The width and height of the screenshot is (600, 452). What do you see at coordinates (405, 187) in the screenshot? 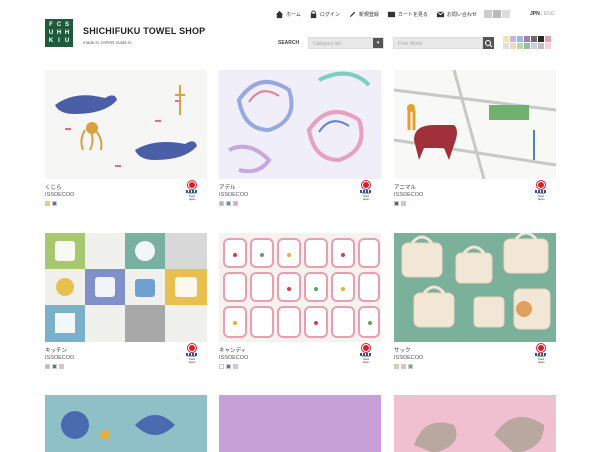
I see `product-name: アニマル` at bounding box center [405, 187].